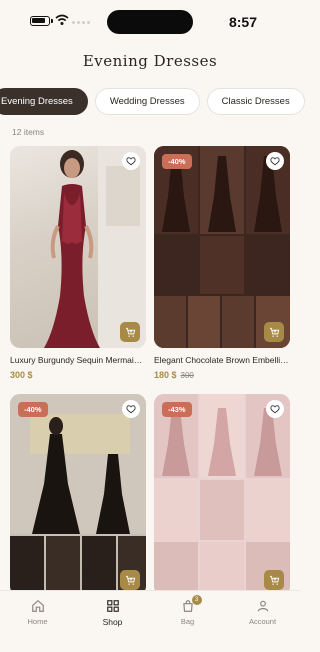 The image size is (320, 652). I want to click on bag-count-badge: 3, so click(196, 600).